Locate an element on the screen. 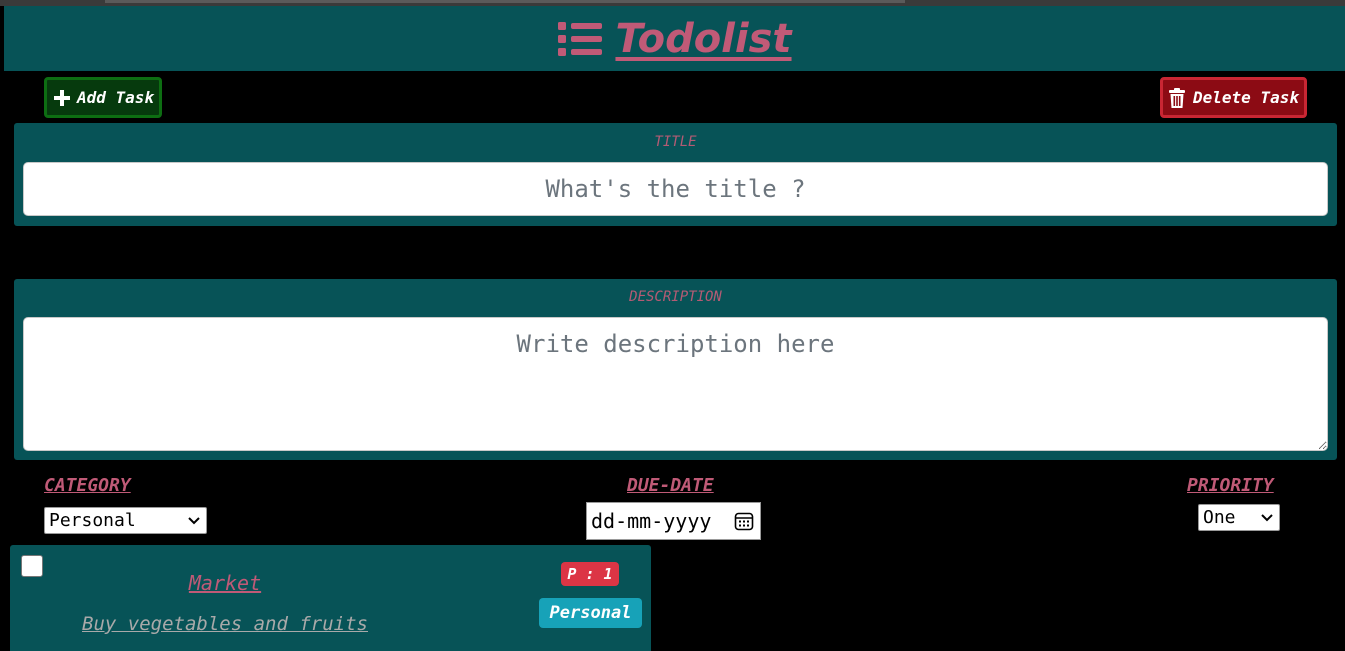  delete-task-button: Delete Task is located at coordinates (1233, 97).